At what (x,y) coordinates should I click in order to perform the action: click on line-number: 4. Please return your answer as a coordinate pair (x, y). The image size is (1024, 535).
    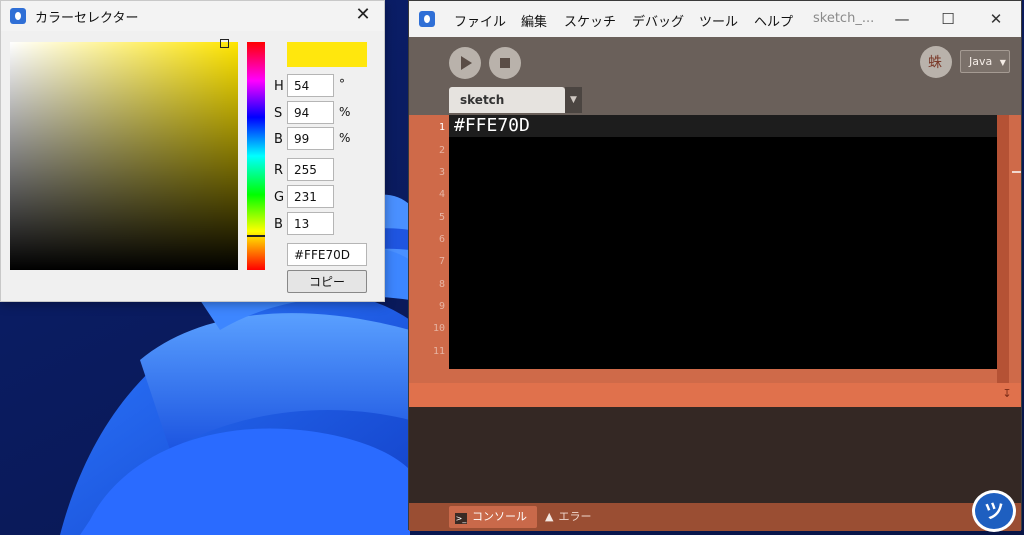
    Looking at the image, I should click on (441, 194).